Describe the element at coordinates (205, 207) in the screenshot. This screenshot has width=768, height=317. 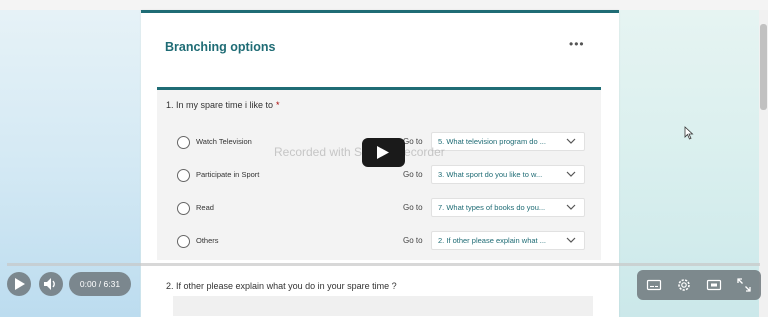
I see `option-label: Read` at that location.